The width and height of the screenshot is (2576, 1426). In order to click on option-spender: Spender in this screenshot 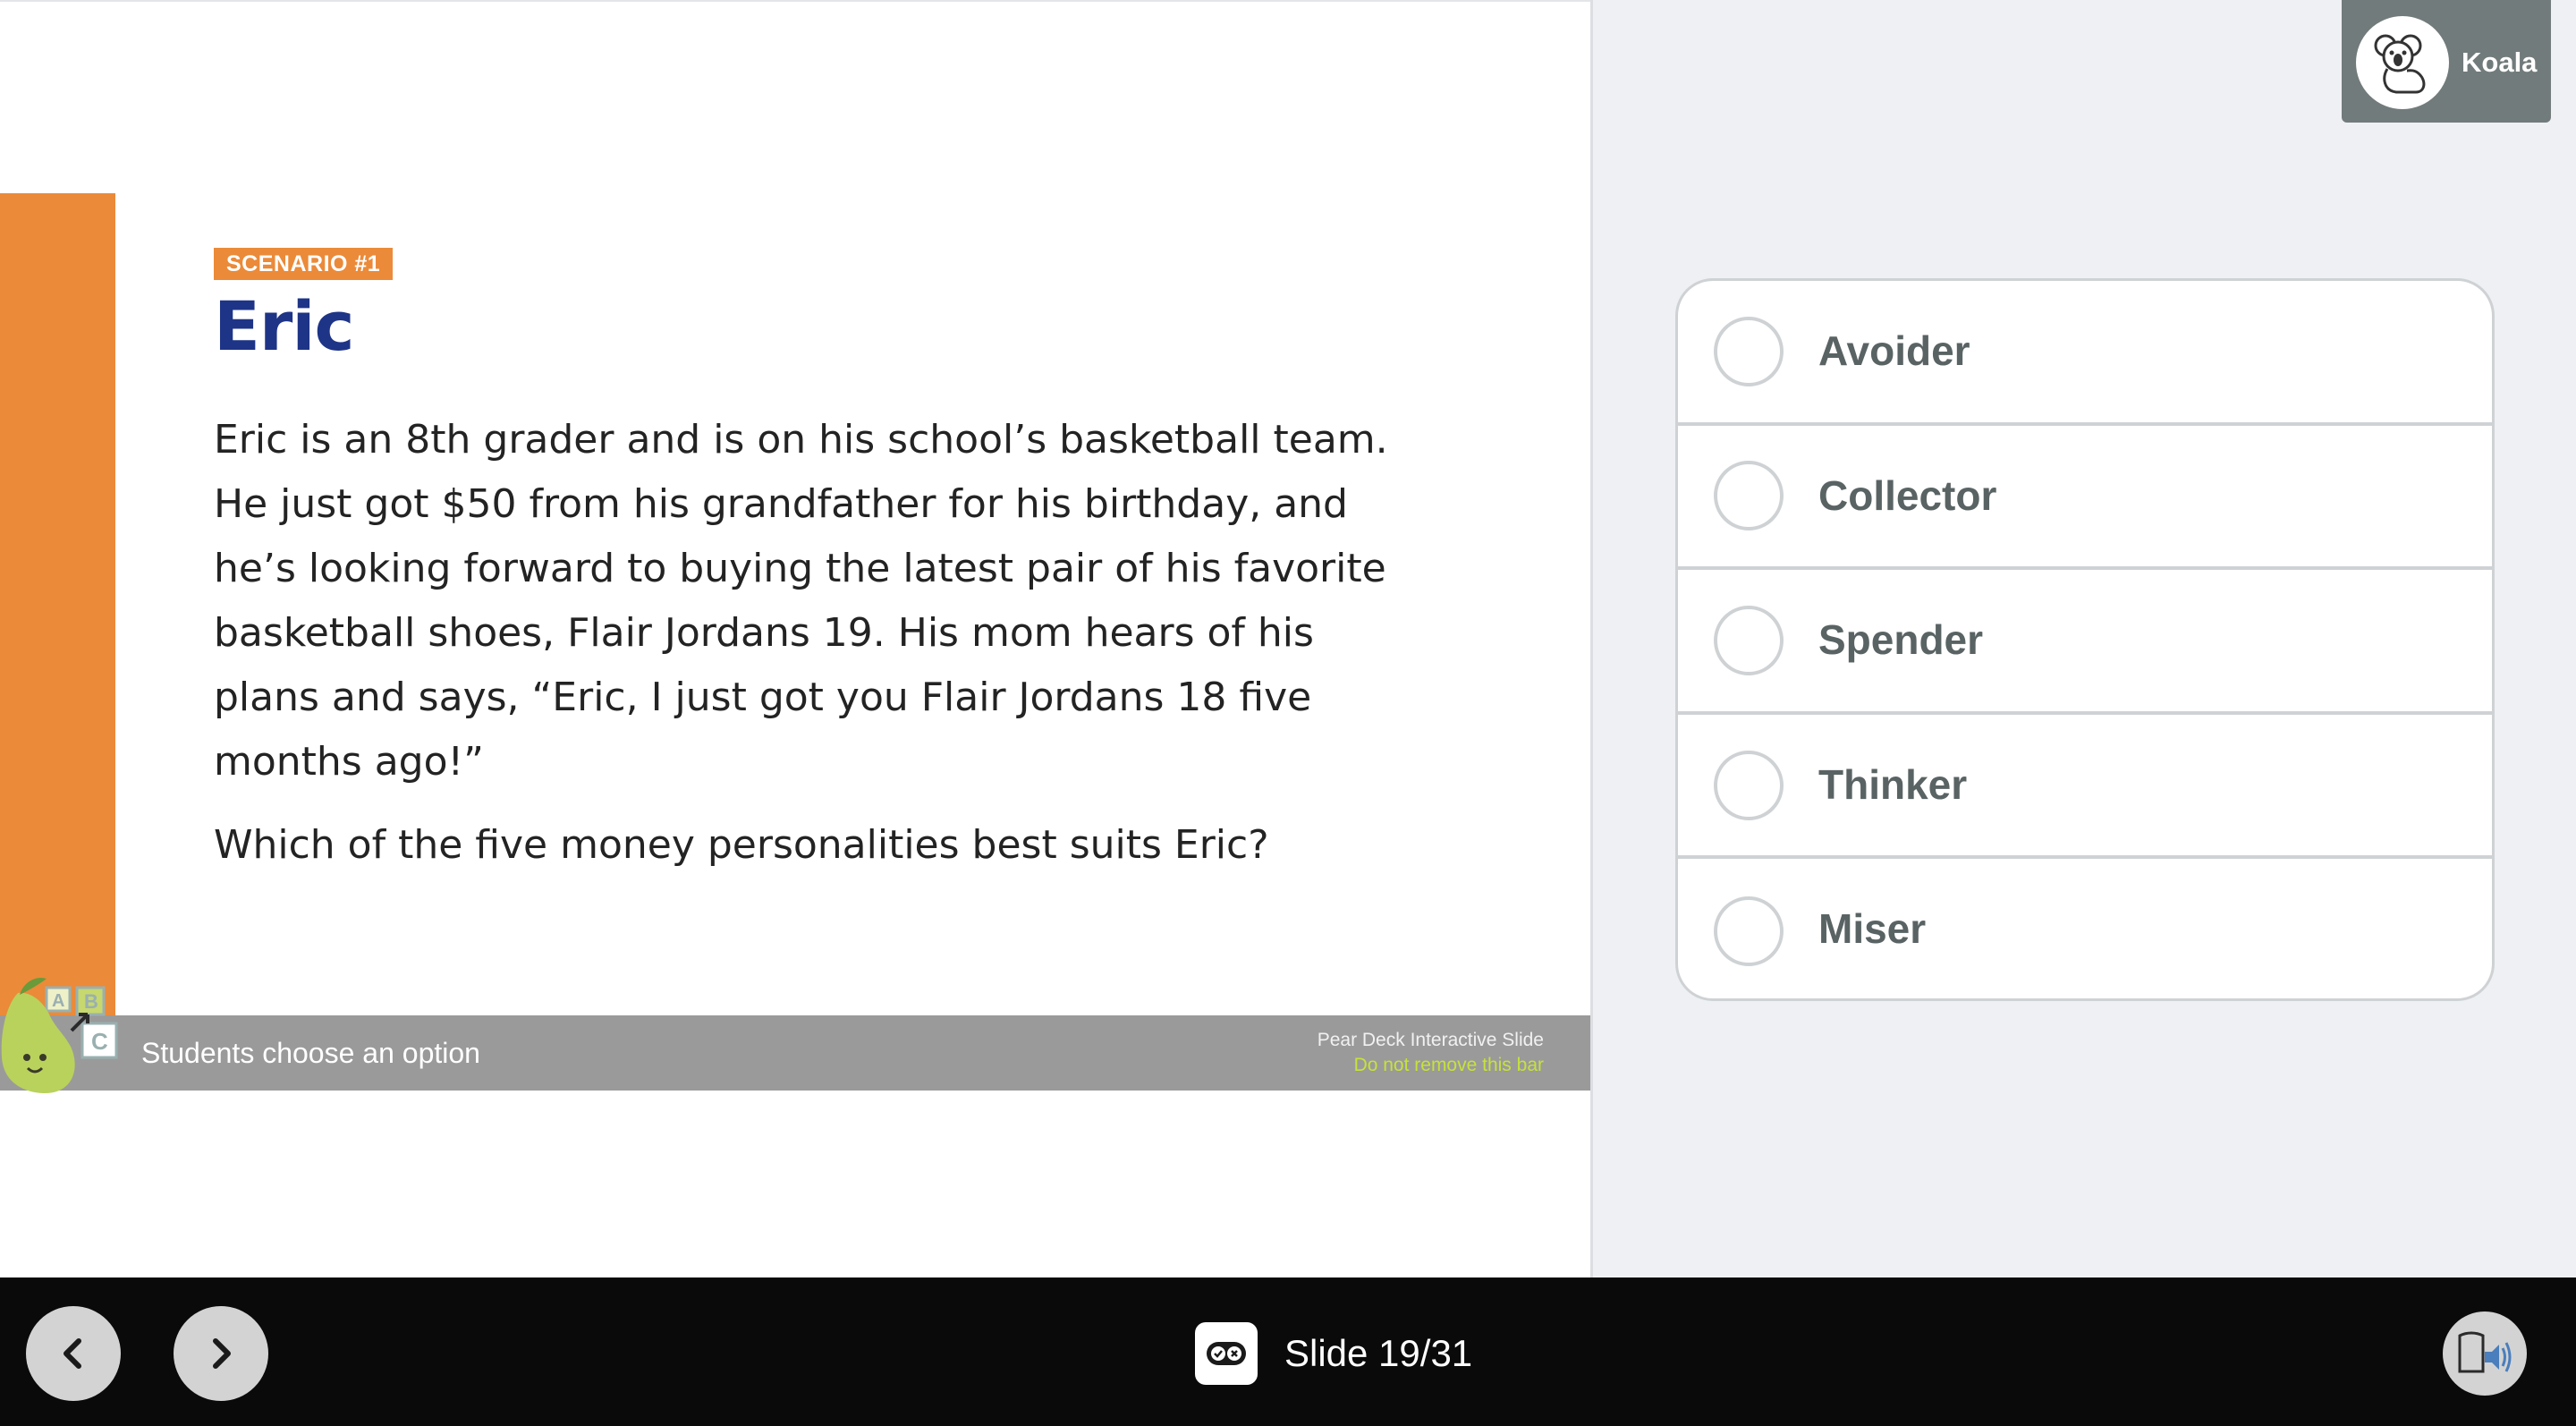, I will do `click(2085, 642)`.